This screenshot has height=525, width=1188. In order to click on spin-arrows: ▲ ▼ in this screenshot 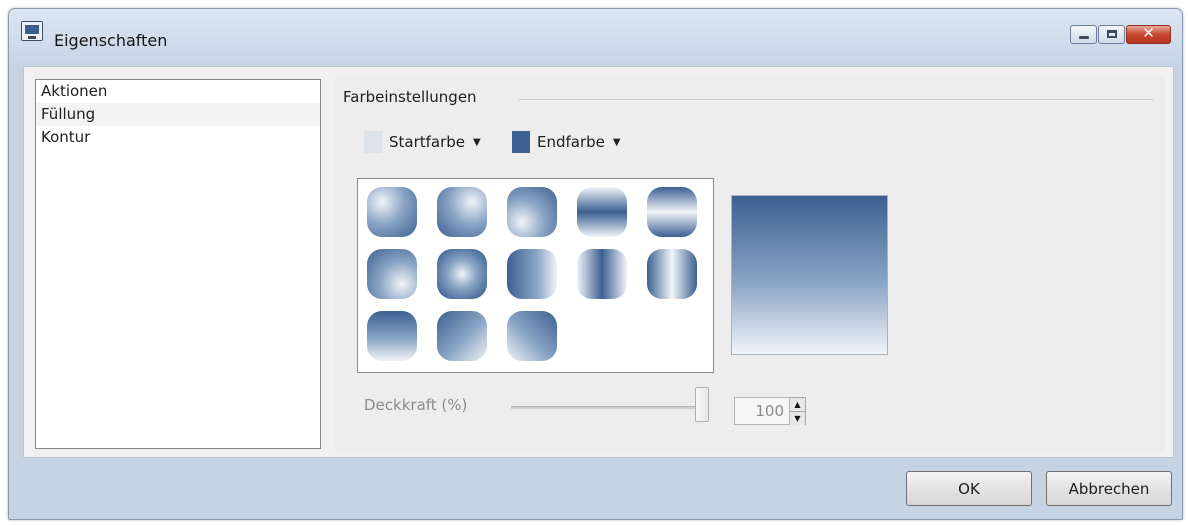, I will do `click(798, 411)`.